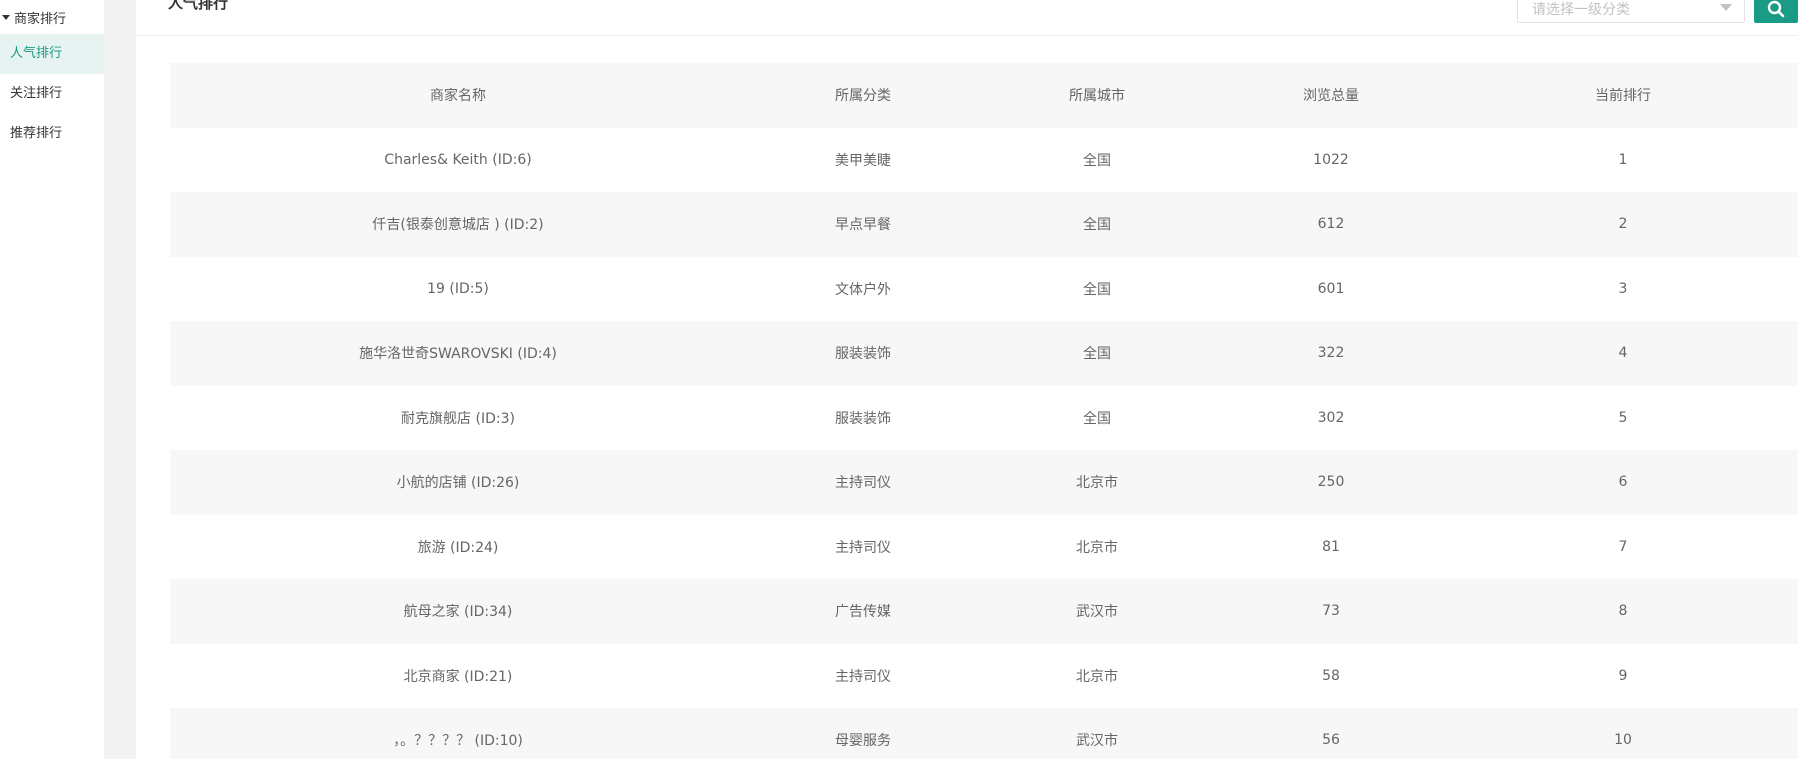  I want to click on rank-cell: 7, so click(1623, 546).